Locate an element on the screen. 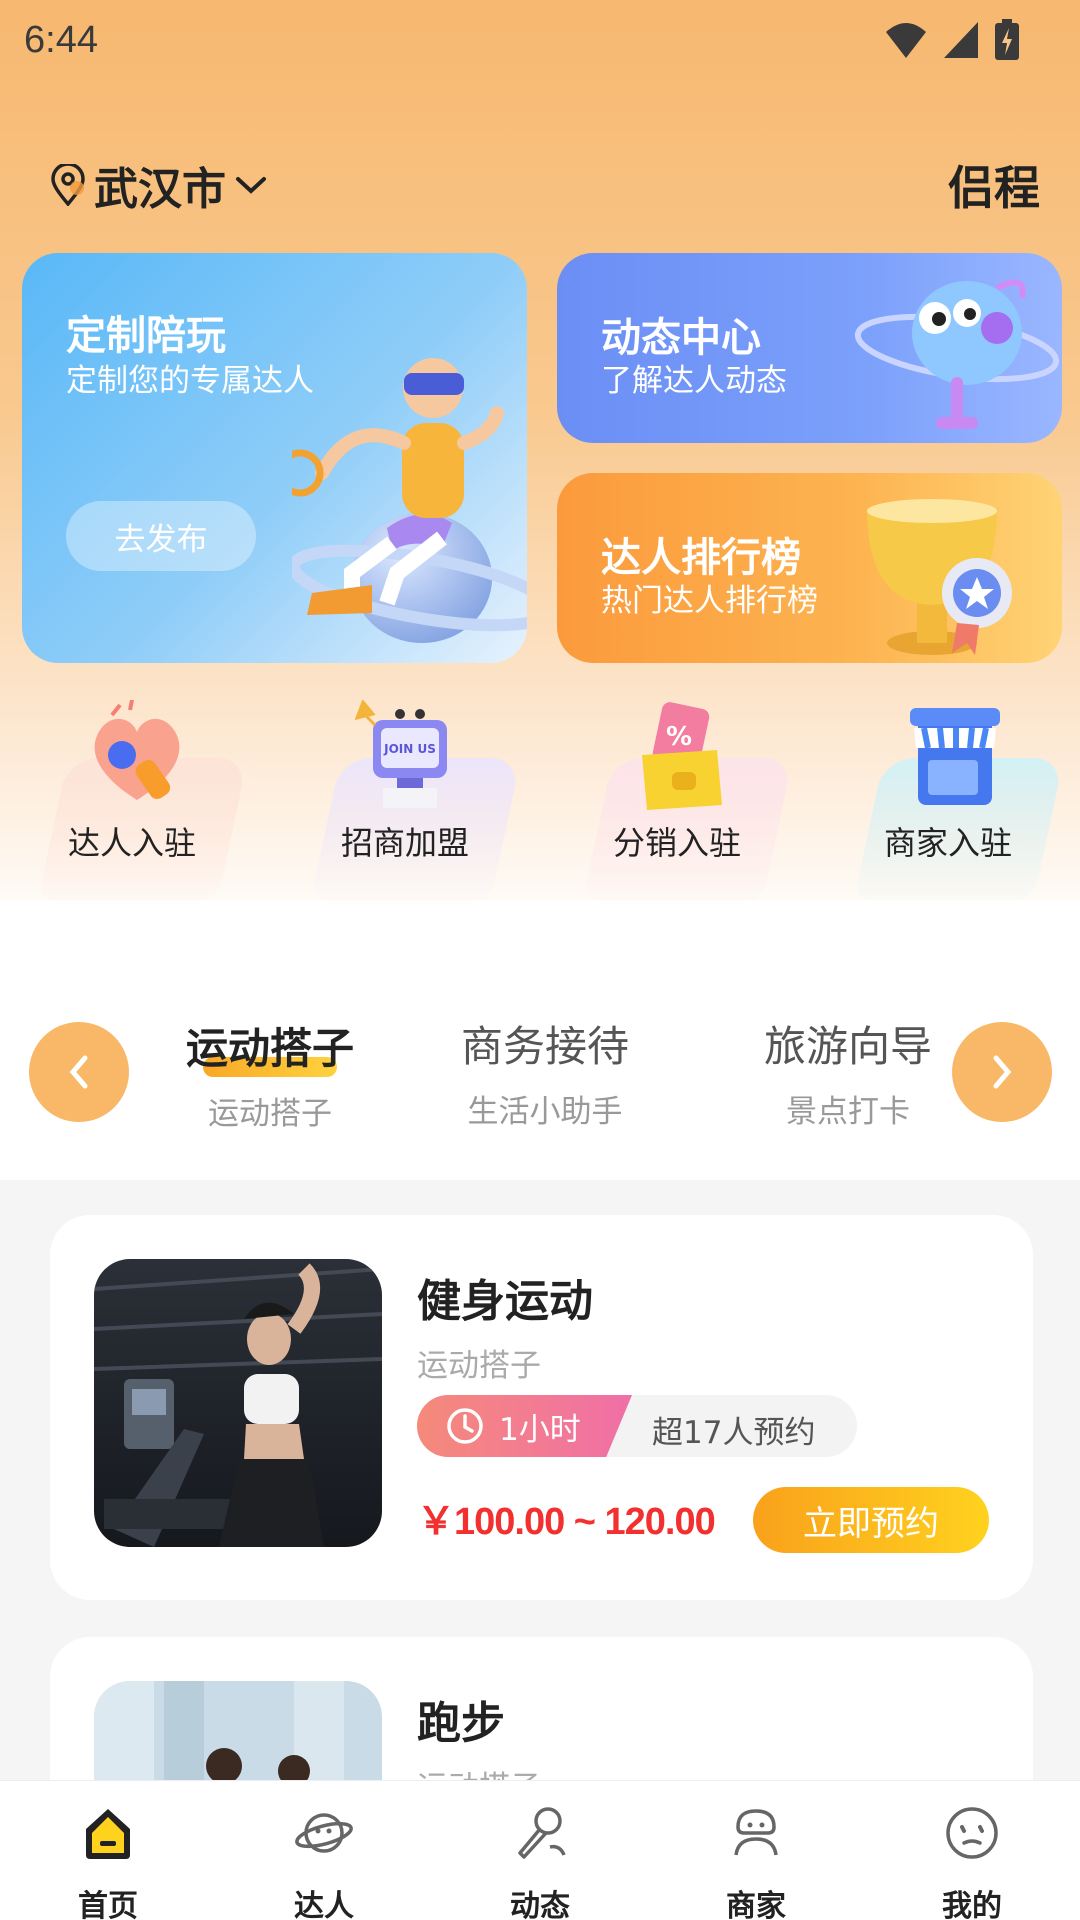 This screenshot has height=1920, width=1080. nav-home: 首页 is located at coordinates (108, 1850).